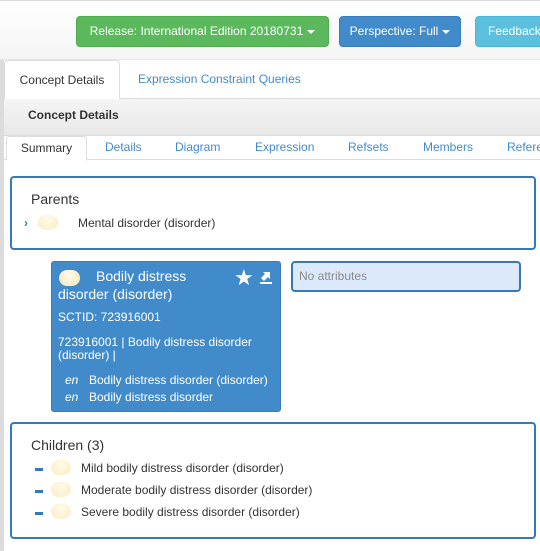 The height and width of the screenshot is (551, 540). I want to click on star-icon: ★, so click(244, 278).